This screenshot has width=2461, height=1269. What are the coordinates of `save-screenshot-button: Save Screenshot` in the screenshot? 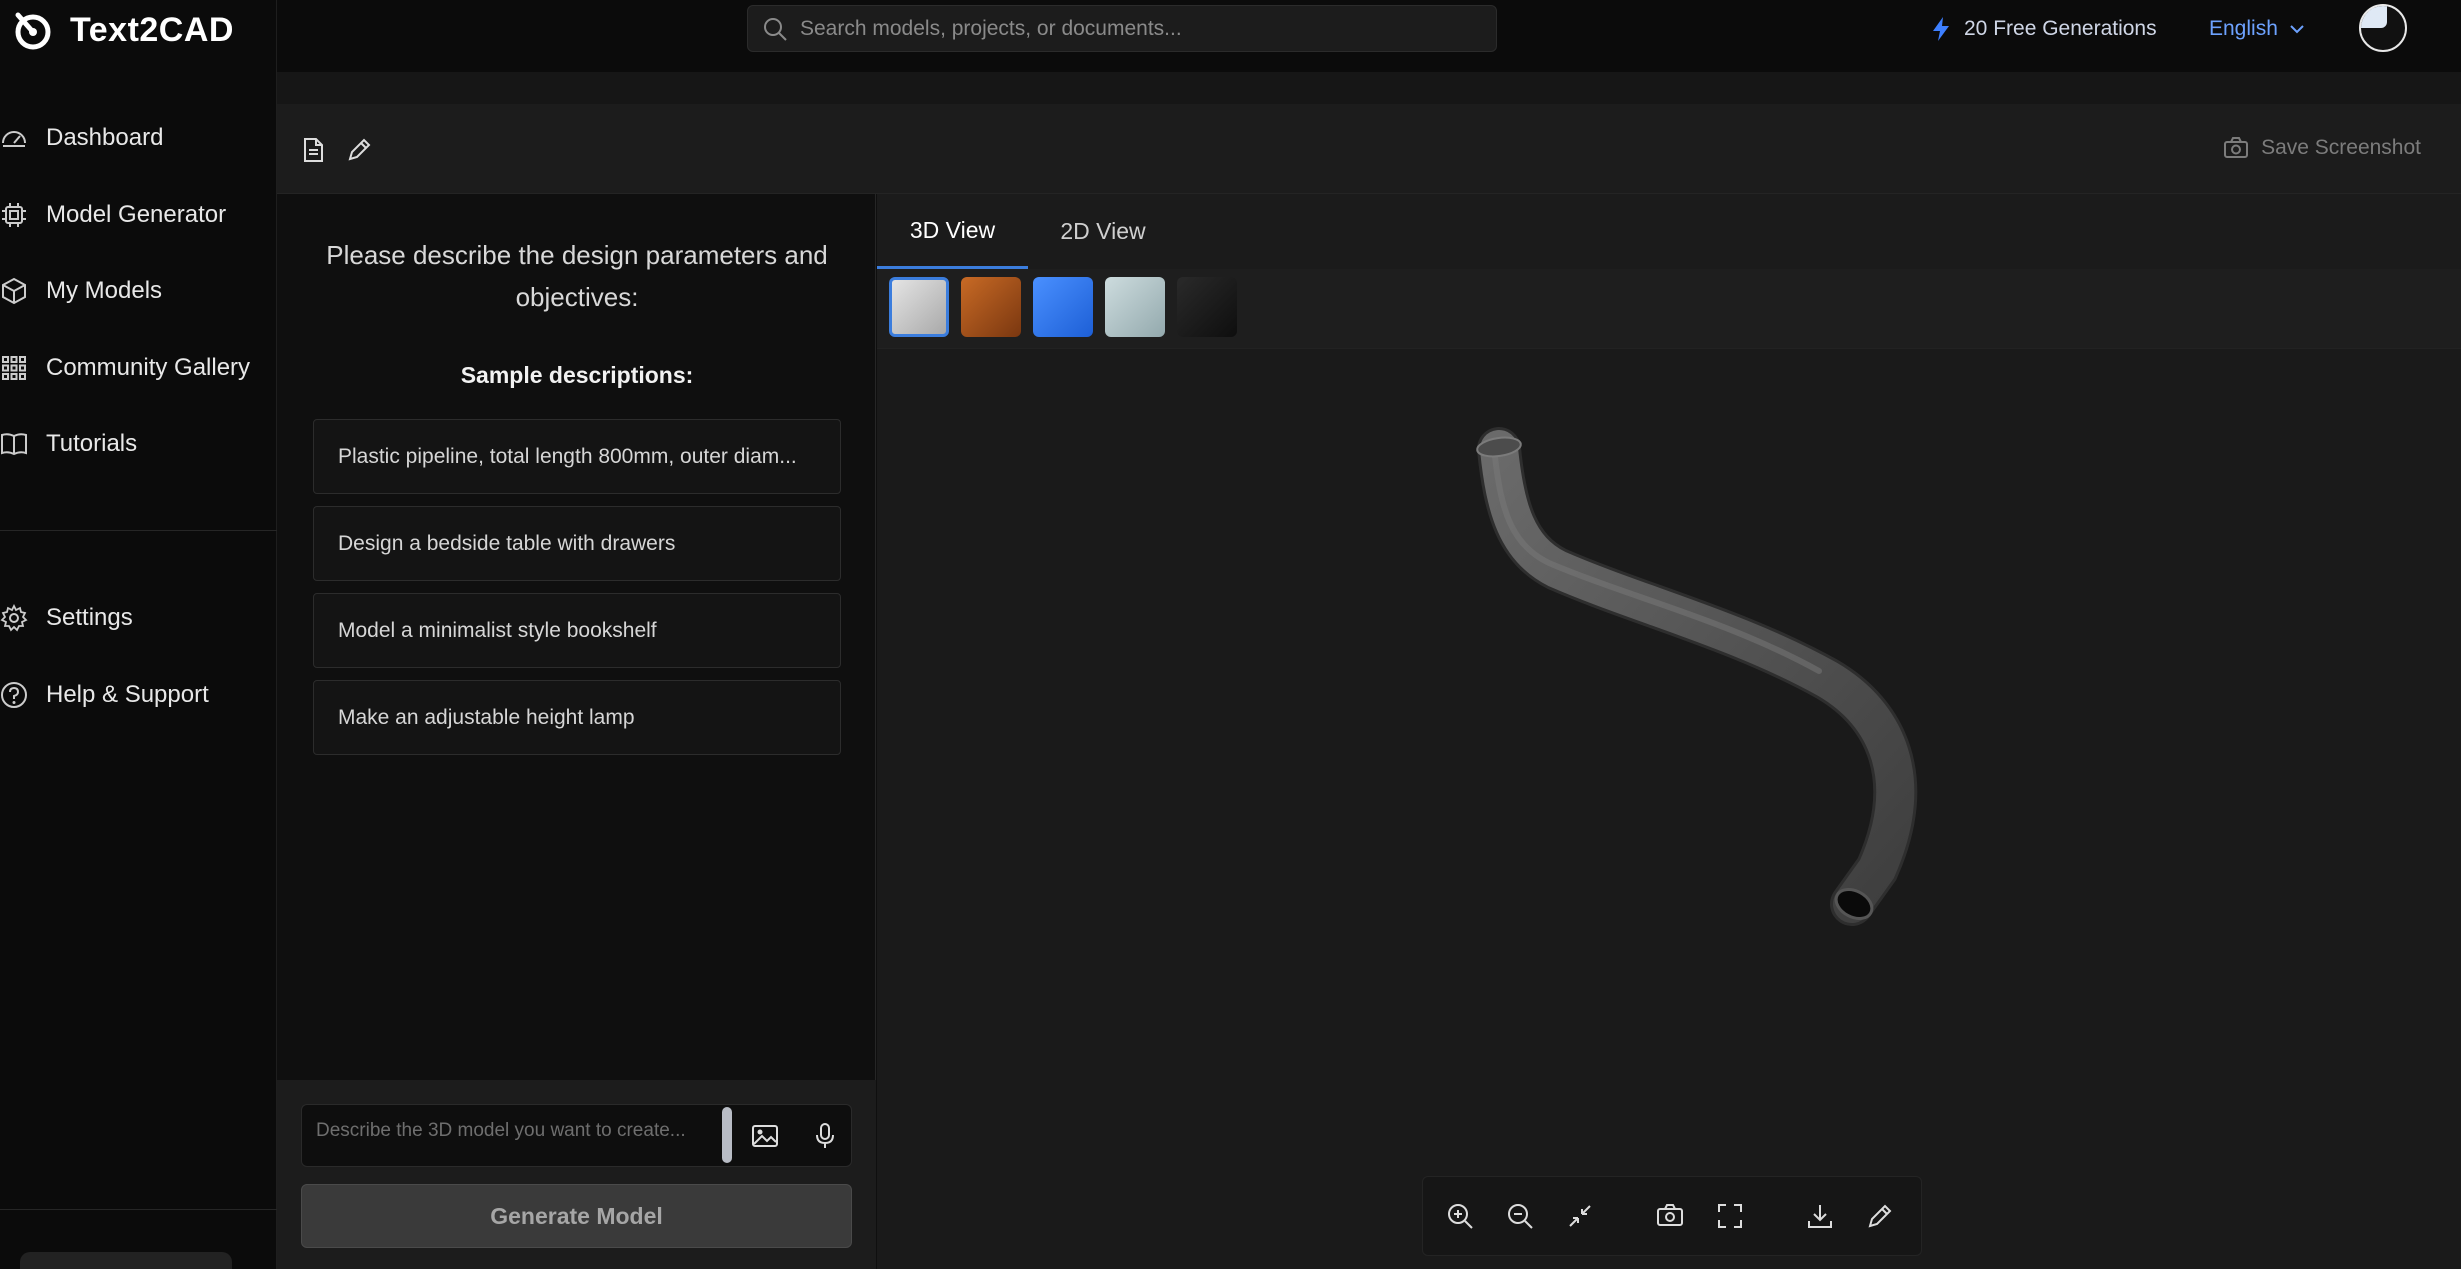 It's located at (2322, 148).